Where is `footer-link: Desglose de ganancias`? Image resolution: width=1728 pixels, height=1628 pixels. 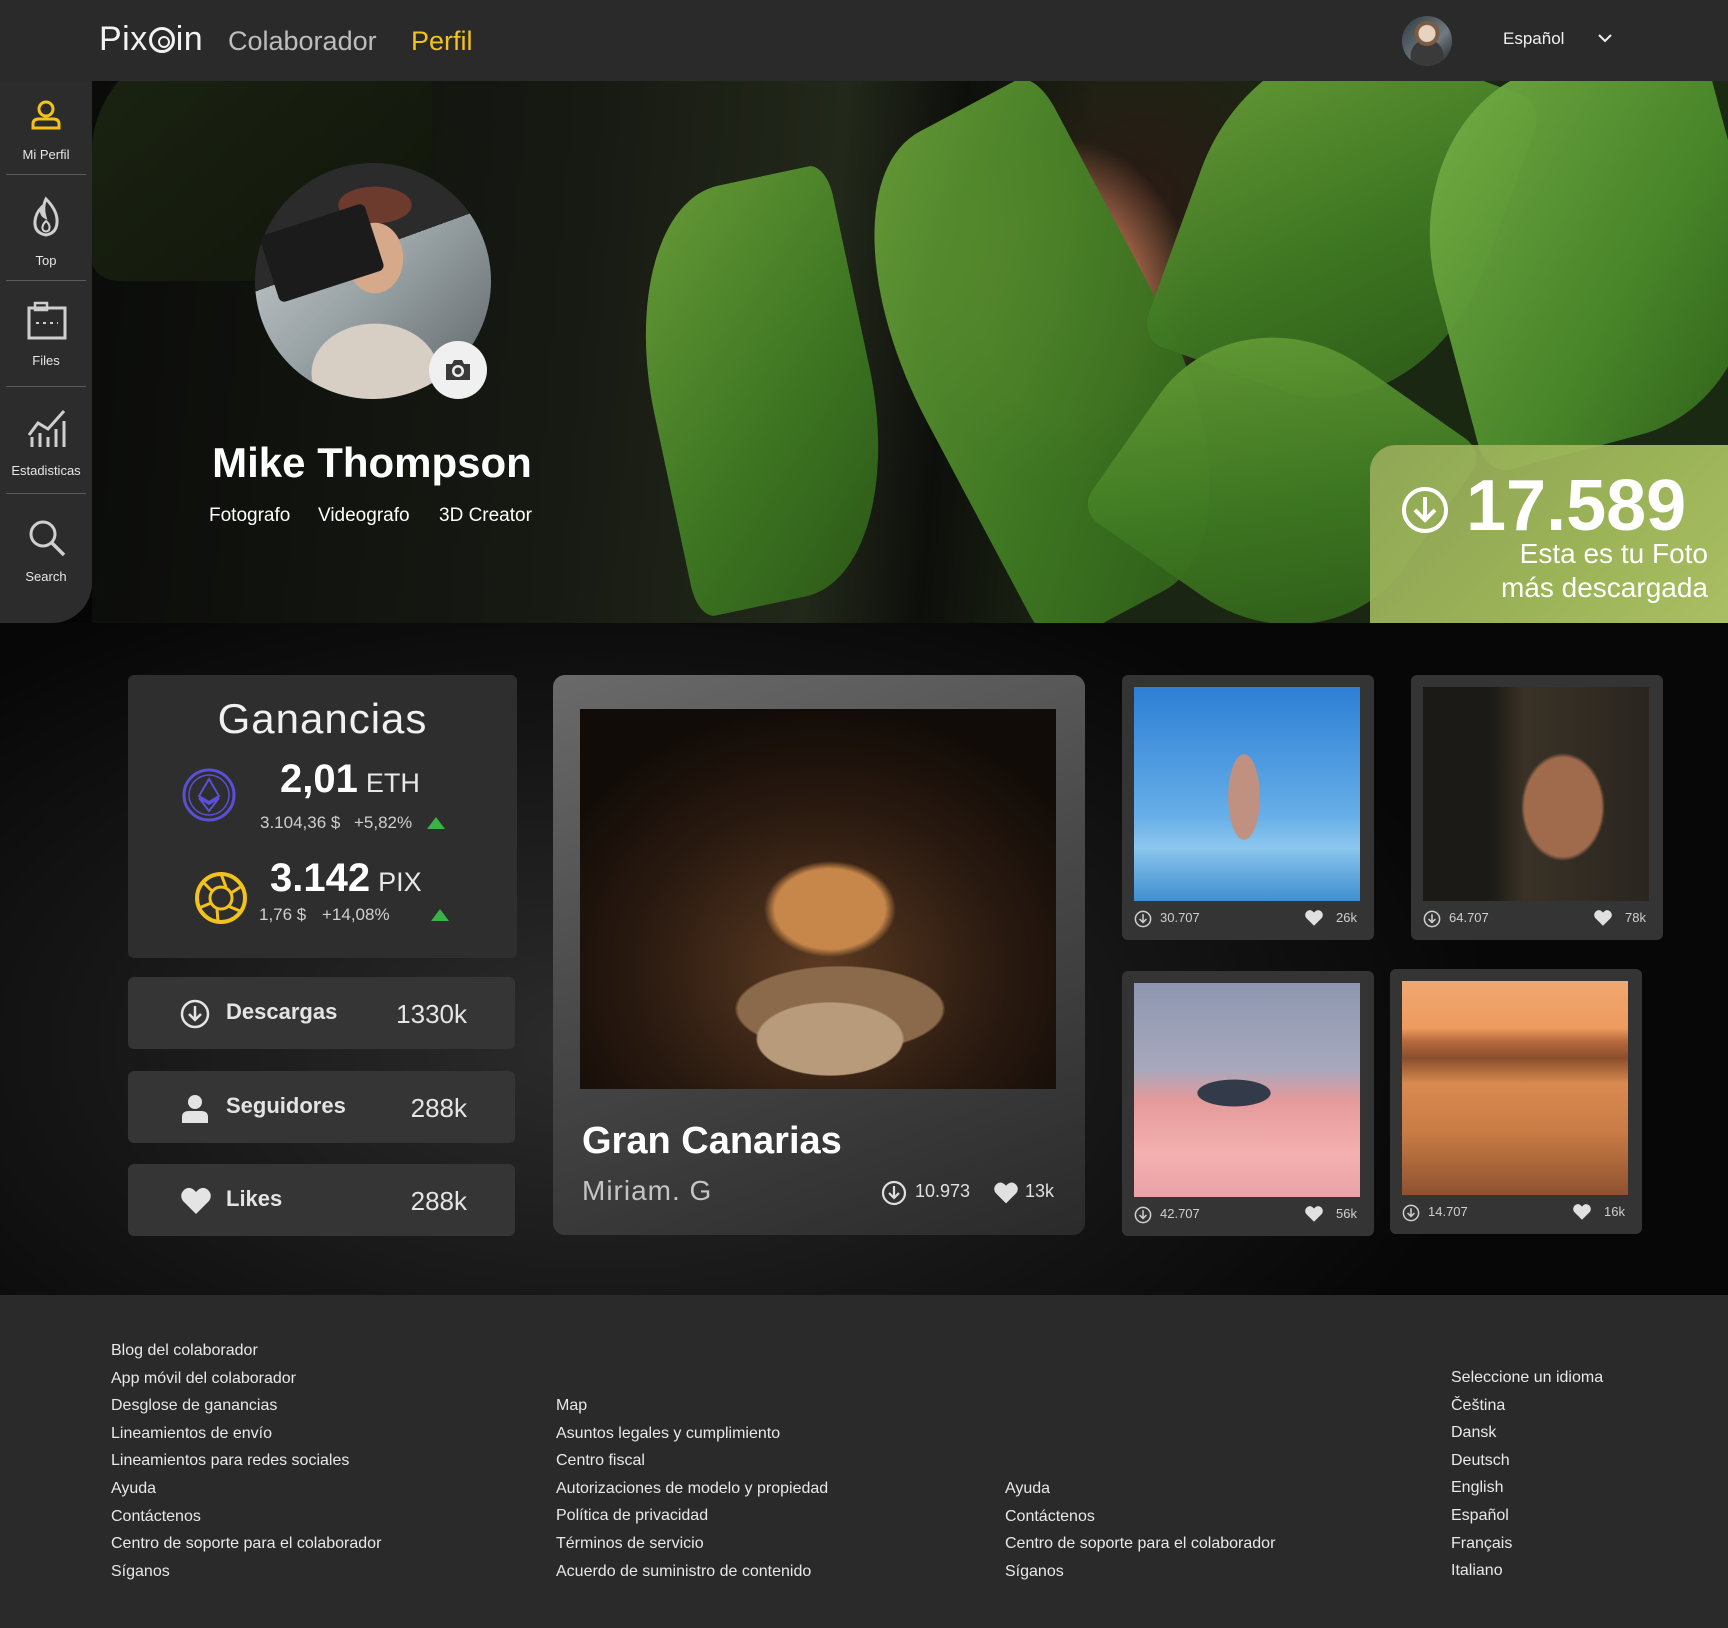
footer-link: Desglose de ganancias is located at coordinates (246, 1406).